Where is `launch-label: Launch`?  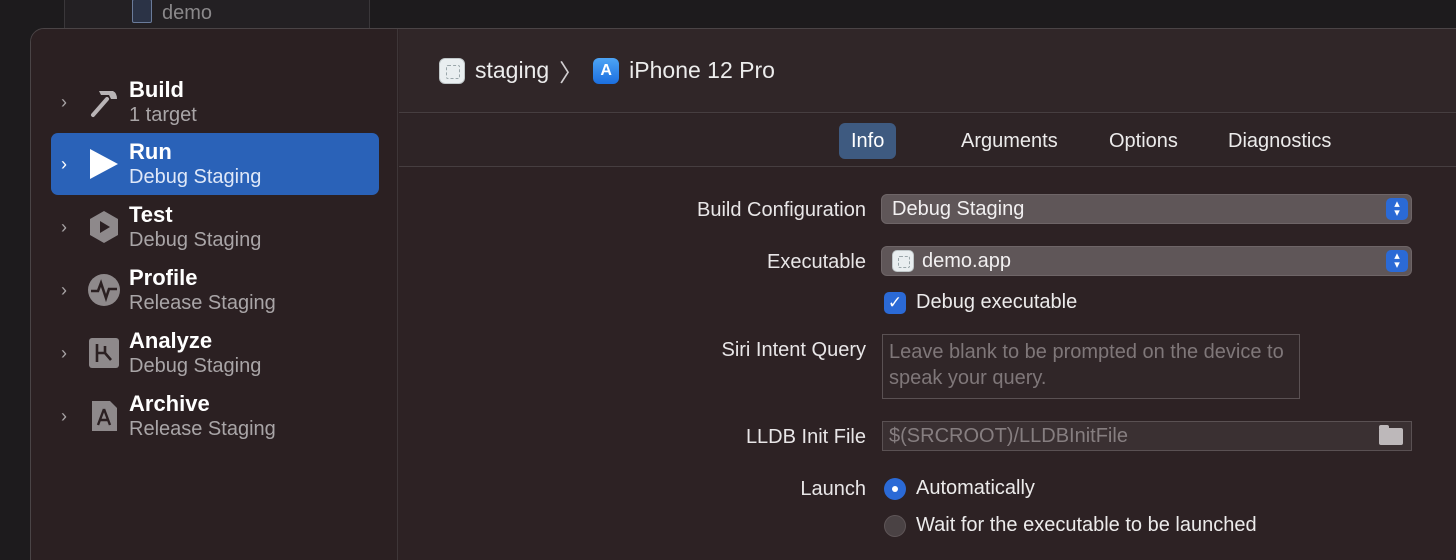 launch-label: Launch is located at coordinates (833, 489).